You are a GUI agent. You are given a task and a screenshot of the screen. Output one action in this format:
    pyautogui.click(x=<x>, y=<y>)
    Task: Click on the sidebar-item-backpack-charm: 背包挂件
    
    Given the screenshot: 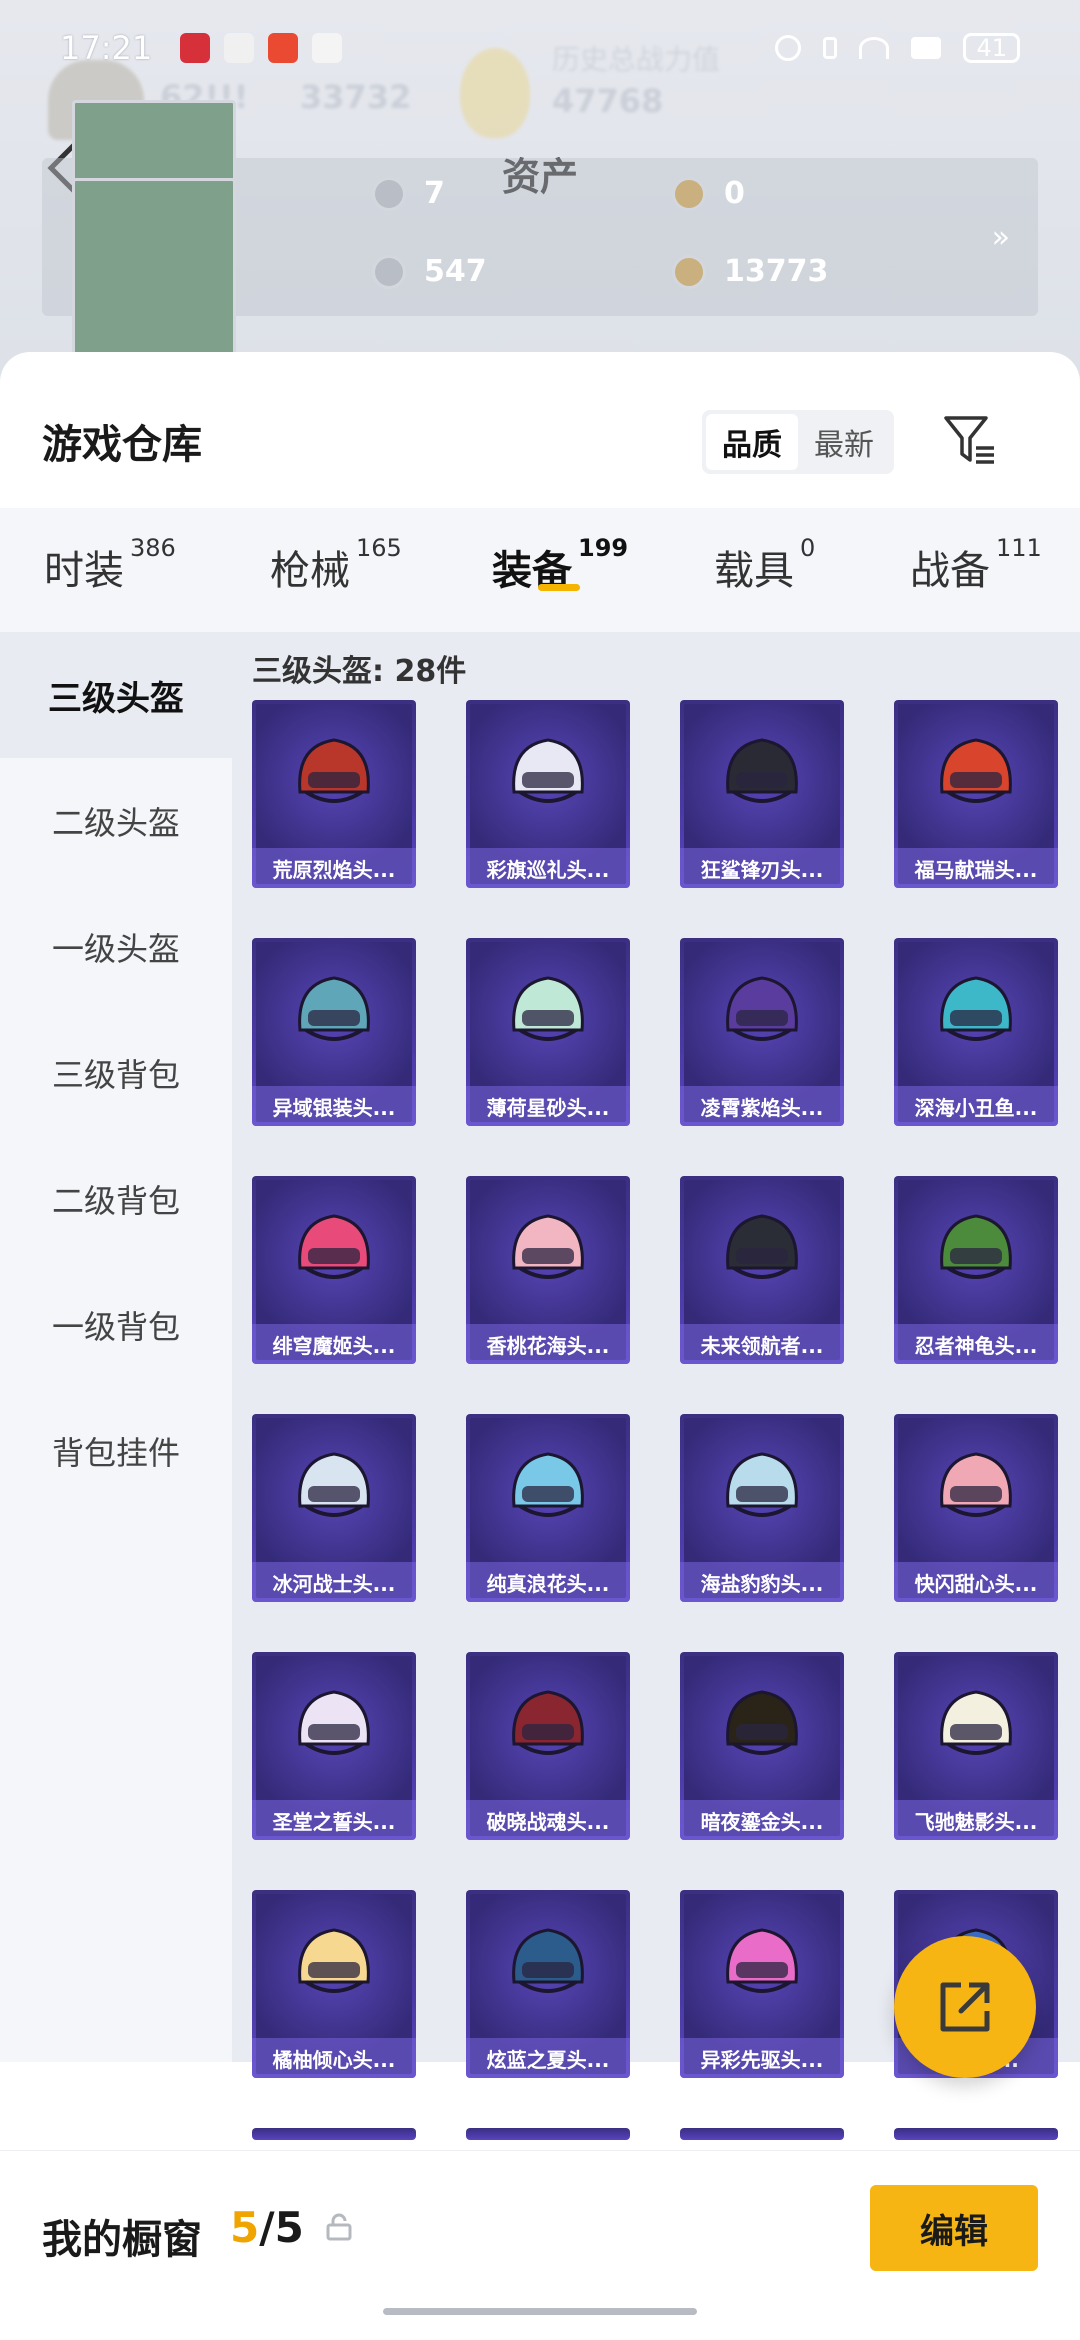 What is the action you would take?
    pyautogui.click(x=116, y=1451)
    